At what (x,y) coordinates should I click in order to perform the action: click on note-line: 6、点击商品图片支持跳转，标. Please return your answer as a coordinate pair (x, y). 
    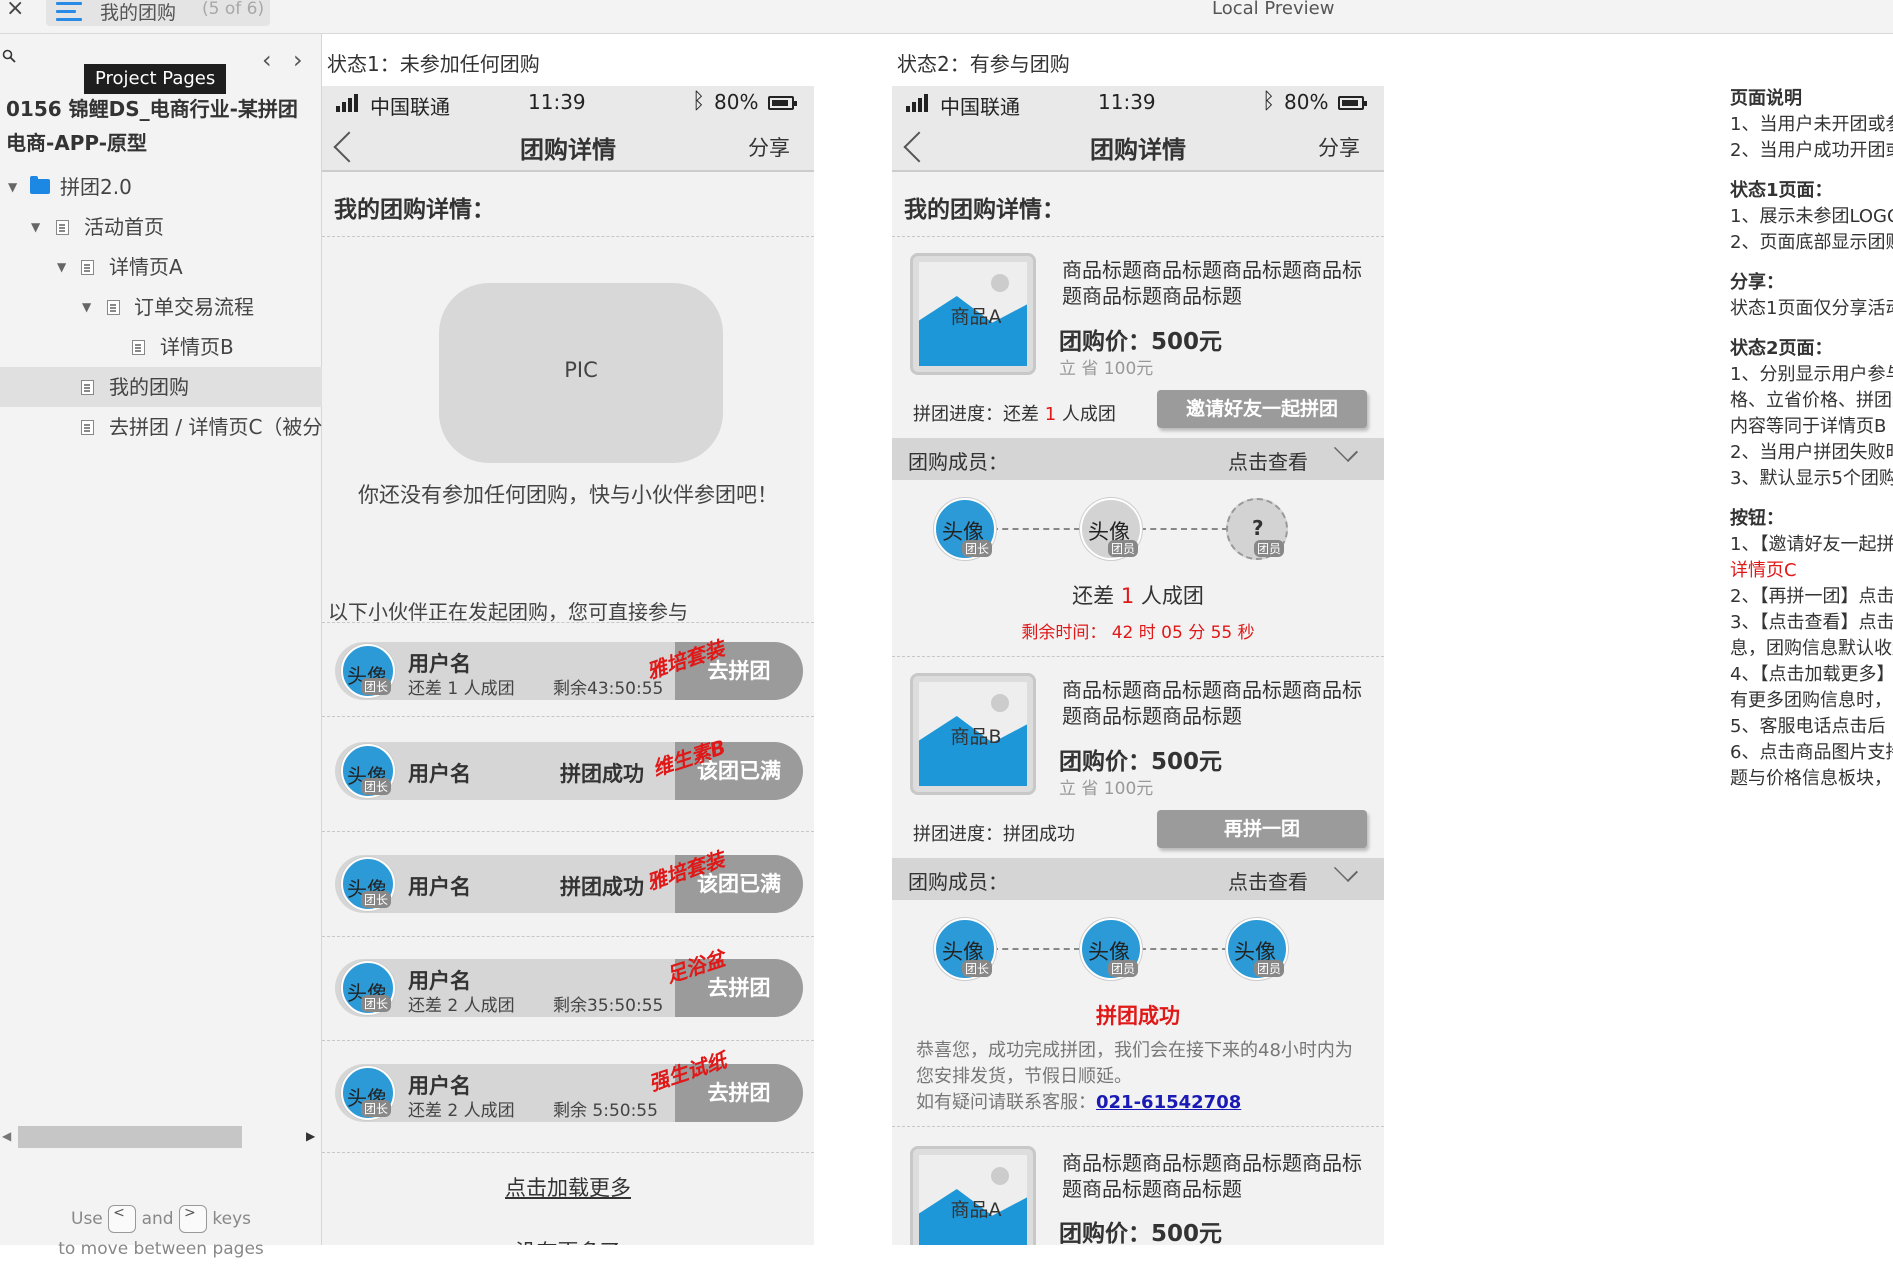
    Looking at the image, I should click on (1811, 752).